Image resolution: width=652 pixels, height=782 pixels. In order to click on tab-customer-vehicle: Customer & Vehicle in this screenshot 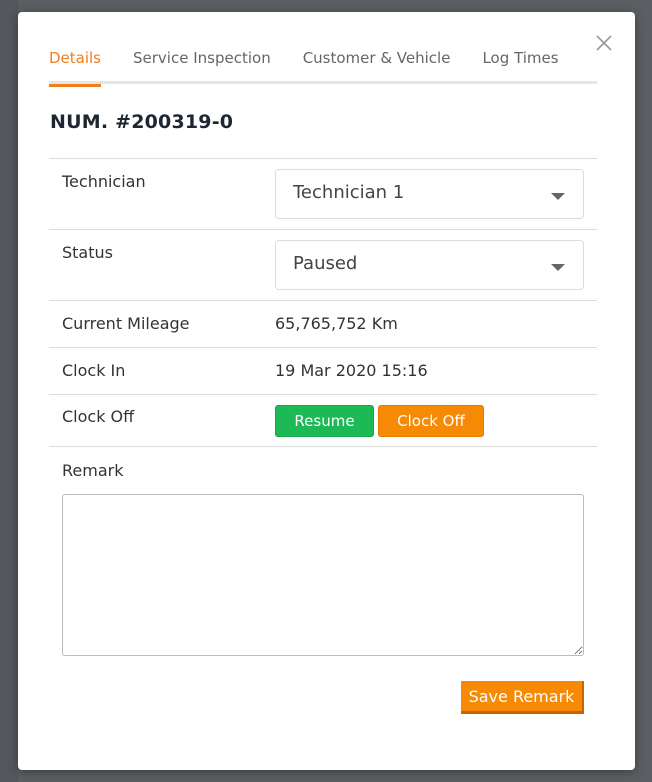, I will do `click(377, 64)`.